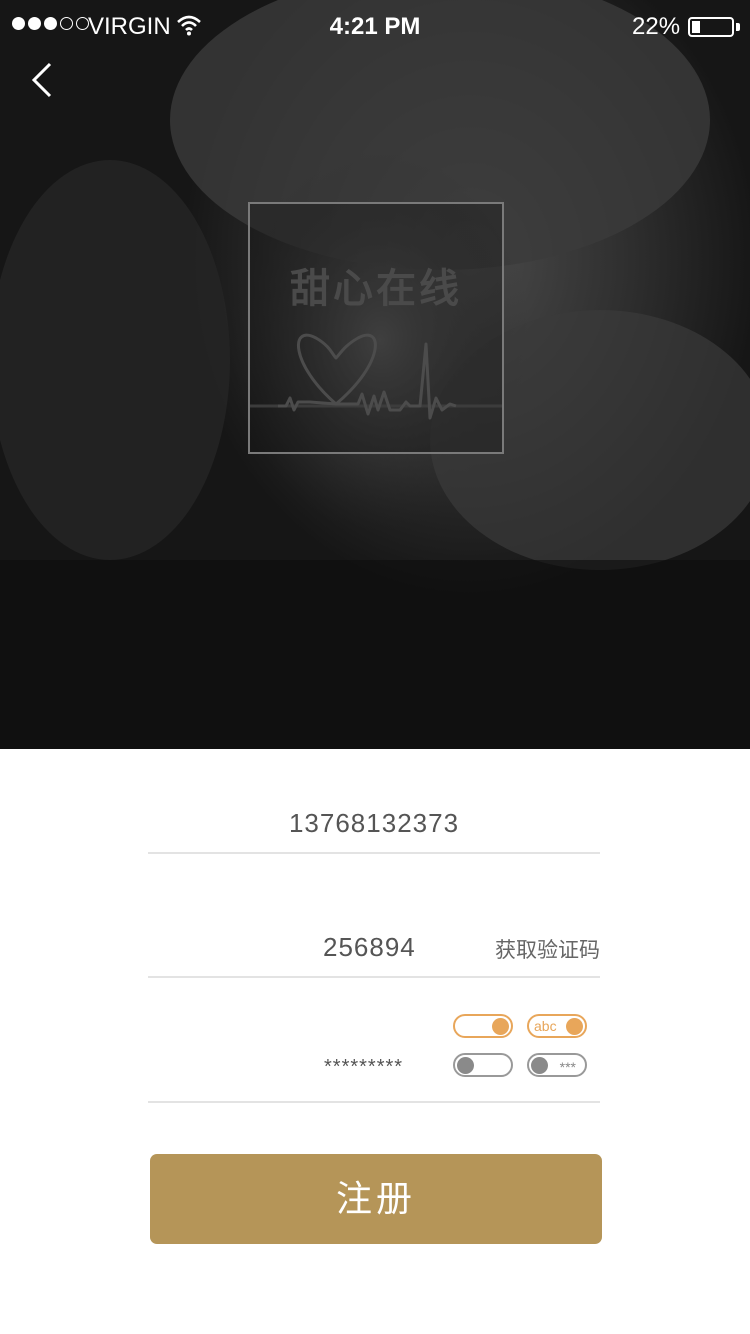  I want to click on toggle-switch-on, so click(483, 1026).